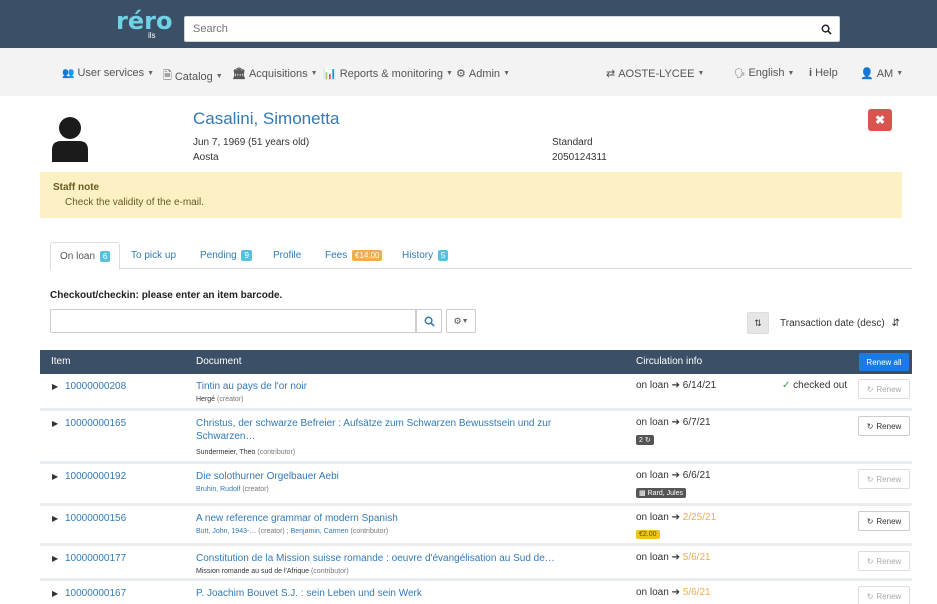 This screenshot has height=604, width=937. Describe the element at coordinates (320, 531) in the screenshot. I see `author-name: Benjamin, Carmen` at that location.